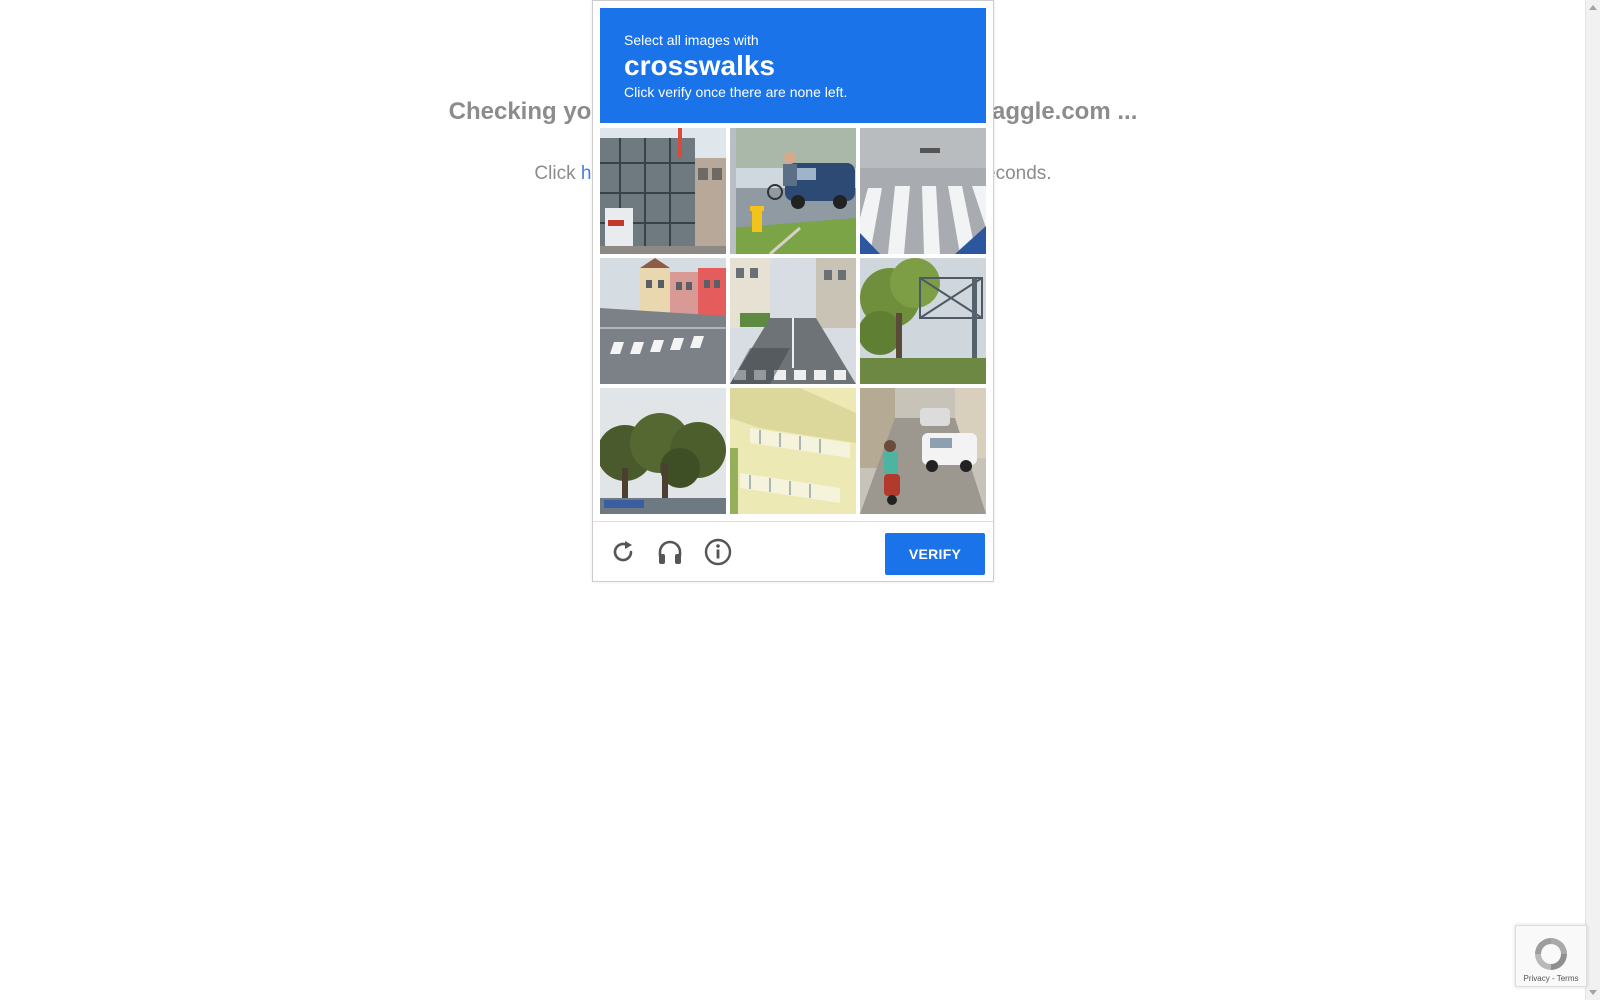 The image size is (1600, 1000). What do you see at coordinates (699, 65) in the screenshot?
I see `captcha-target: crosswalks` at bounding box center [699, 65].